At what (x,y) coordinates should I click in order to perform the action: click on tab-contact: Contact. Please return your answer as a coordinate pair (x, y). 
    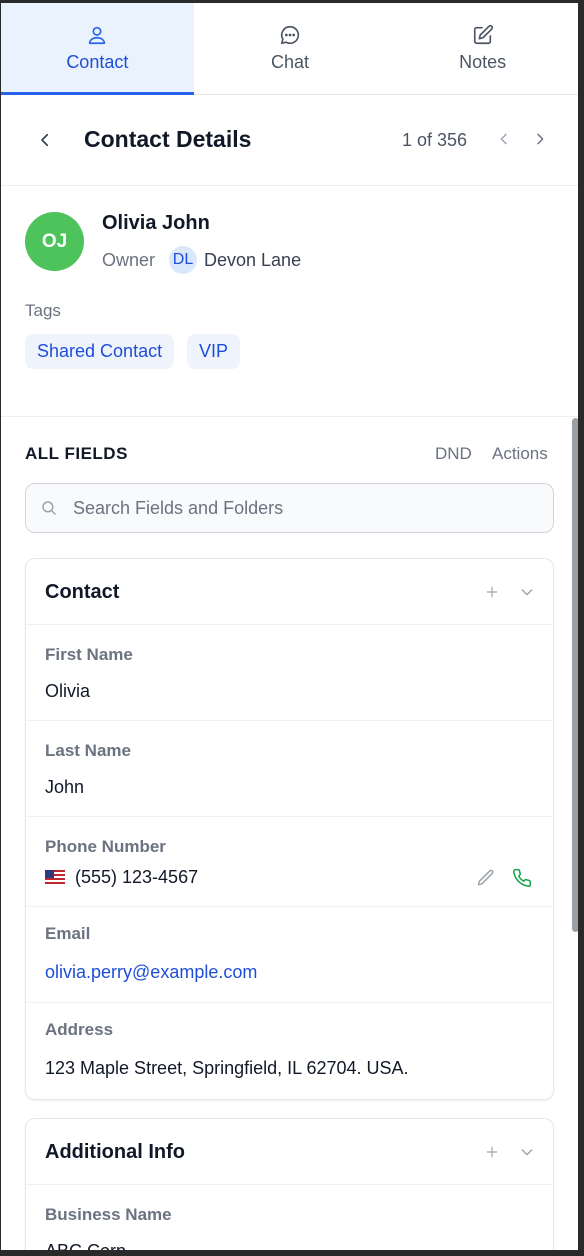
    Looking at the image, I should click on (97, 49).